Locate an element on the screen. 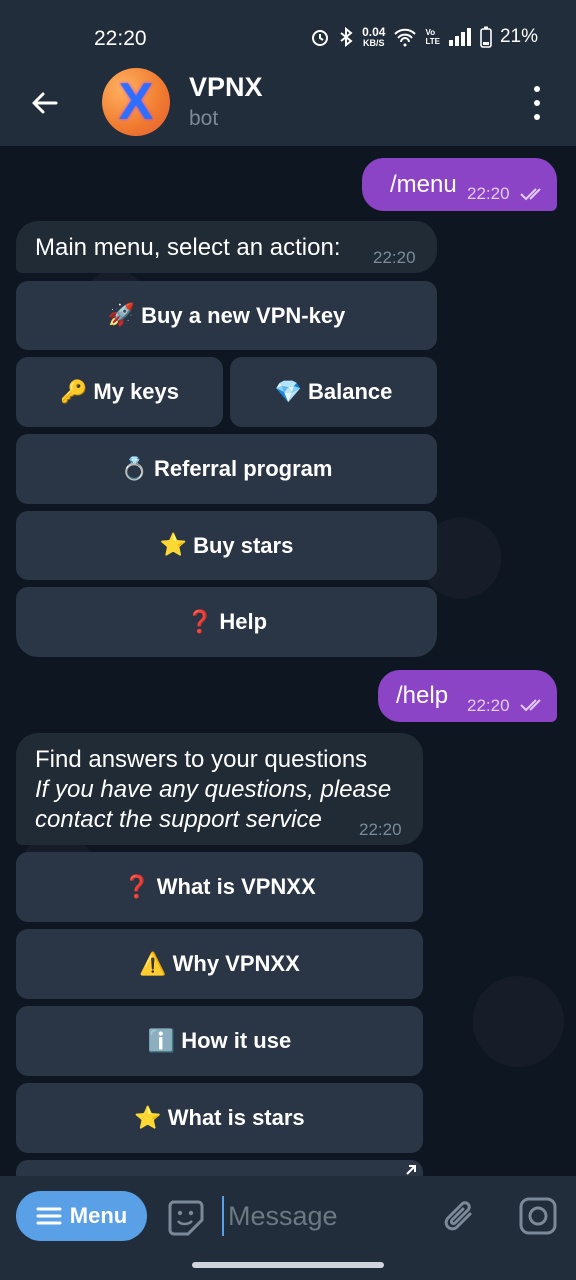  message-text: /help is located at coordinates (422, 695).